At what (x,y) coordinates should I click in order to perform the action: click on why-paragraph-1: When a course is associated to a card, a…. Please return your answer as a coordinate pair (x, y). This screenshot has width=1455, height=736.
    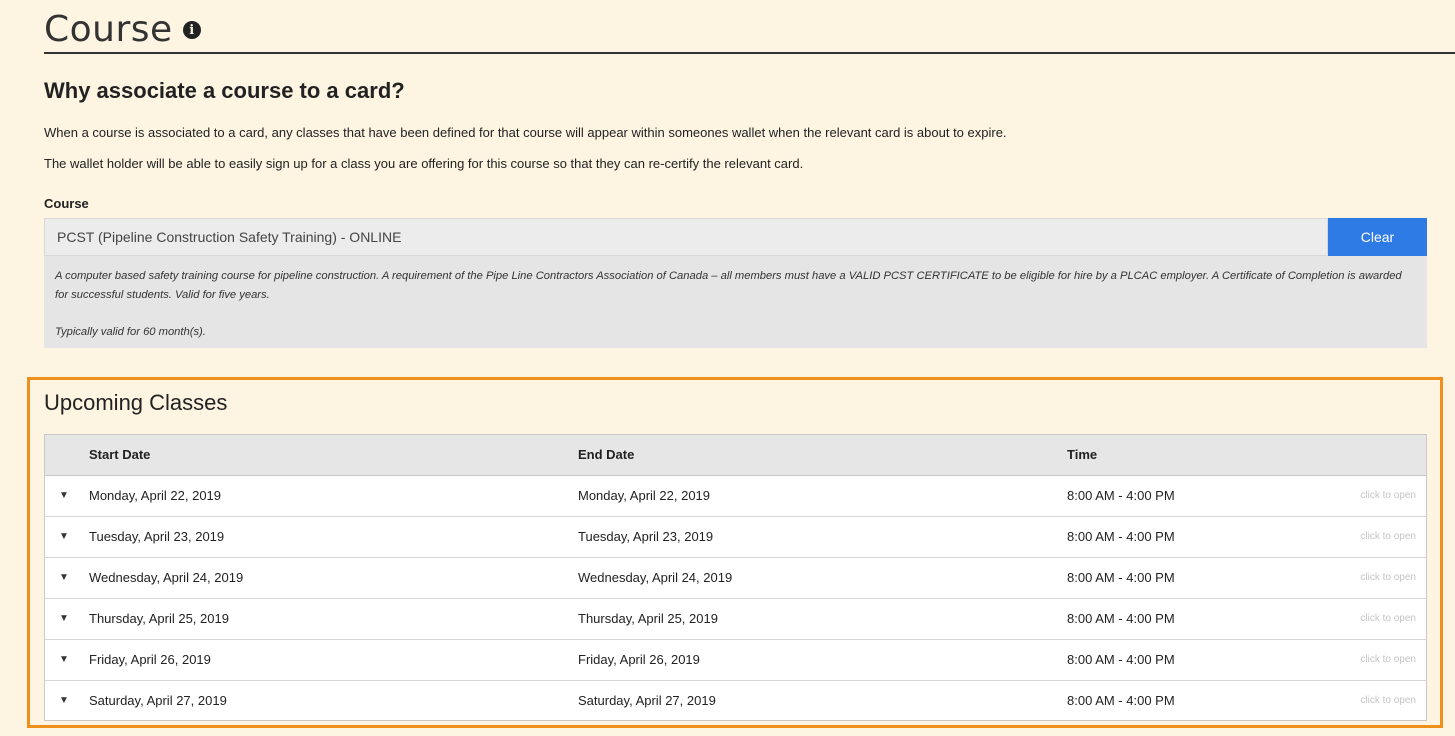
    Looking at the image, I should click on (525, 132).